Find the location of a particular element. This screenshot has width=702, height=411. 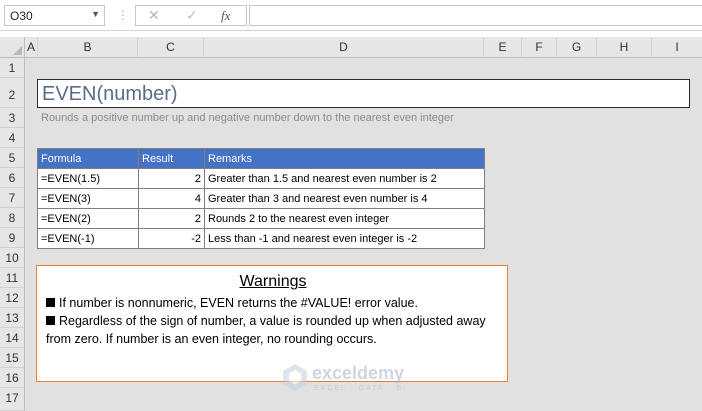

row-header: 8 is located at coordinates (12, 218).